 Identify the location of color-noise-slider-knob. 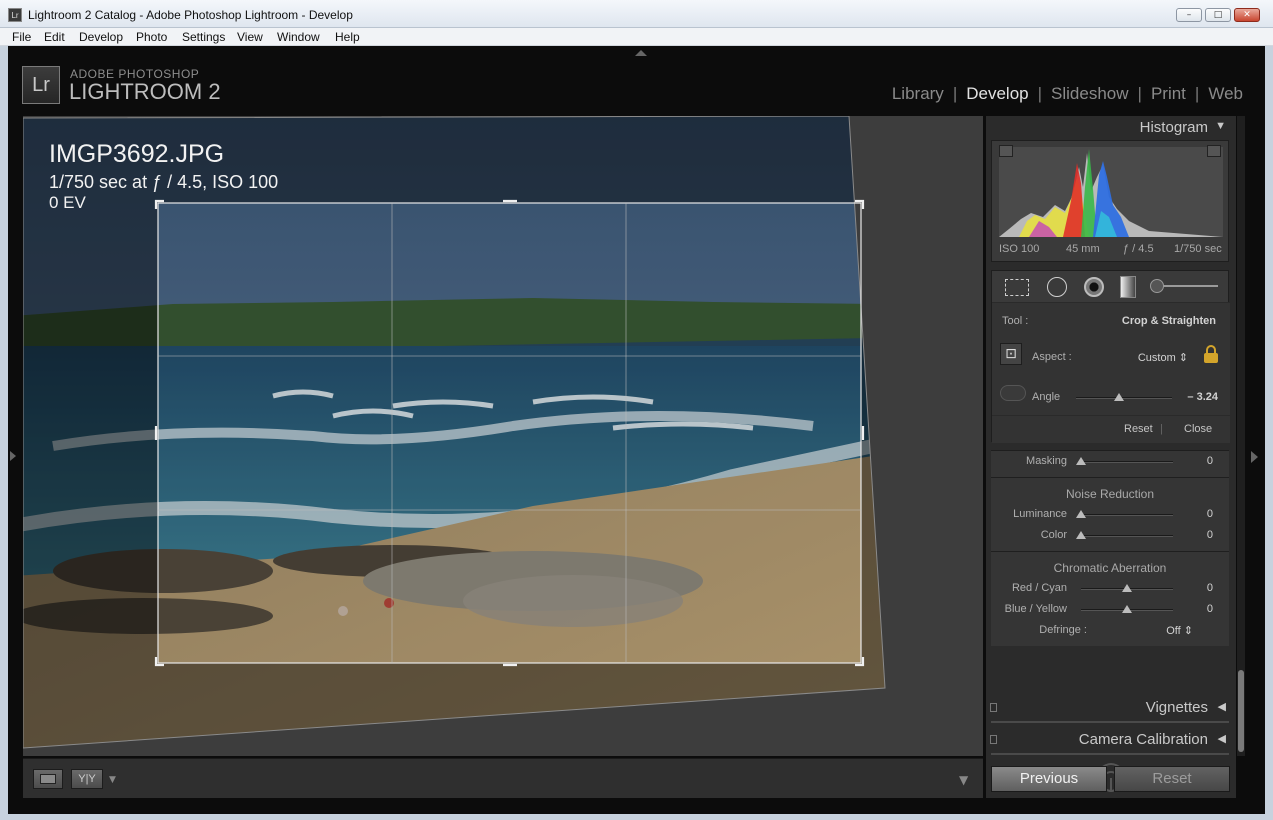
(1081, 535).